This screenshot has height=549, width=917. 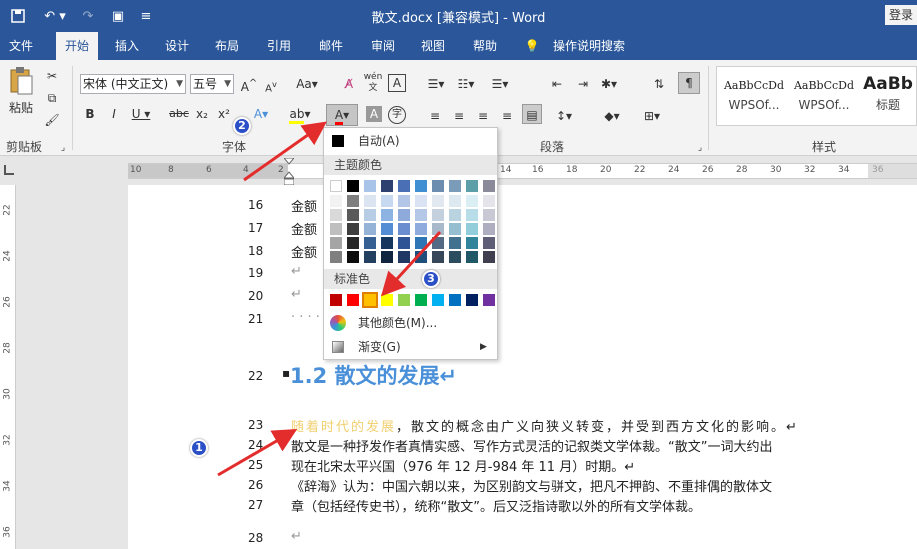 I want to click on watermark: 极光下载站, so click(x=805, y=510).